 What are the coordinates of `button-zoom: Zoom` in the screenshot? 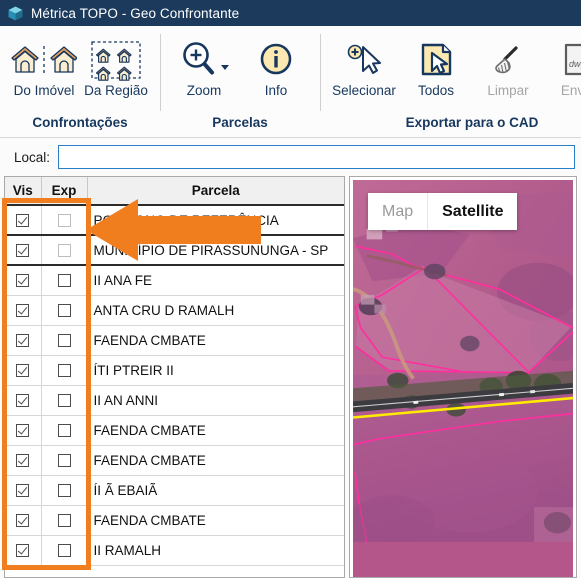 It's located at (204, 65).